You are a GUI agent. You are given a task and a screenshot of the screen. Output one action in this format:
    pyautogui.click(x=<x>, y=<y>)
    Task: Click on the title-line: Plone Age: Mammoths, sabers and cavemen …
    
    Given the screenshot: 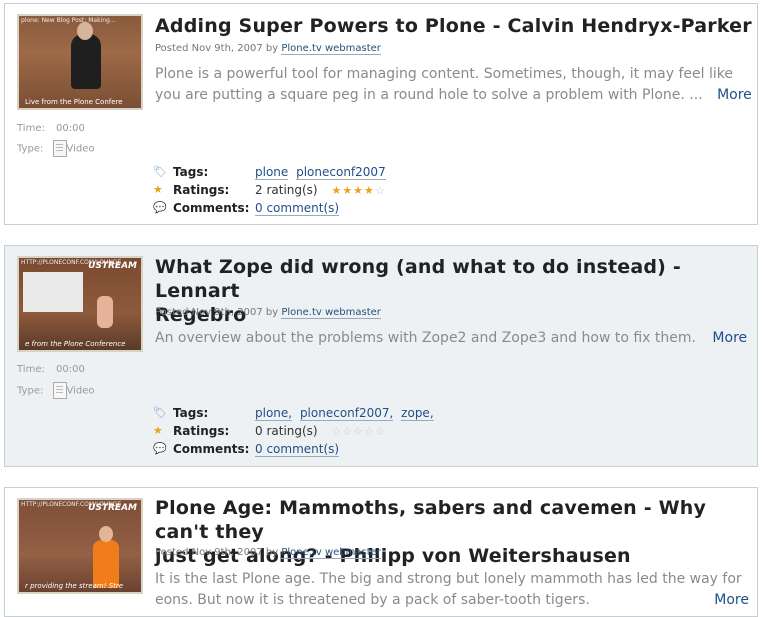 What is the action you would take?
    pyautogui.click(x=431, y=520)
    